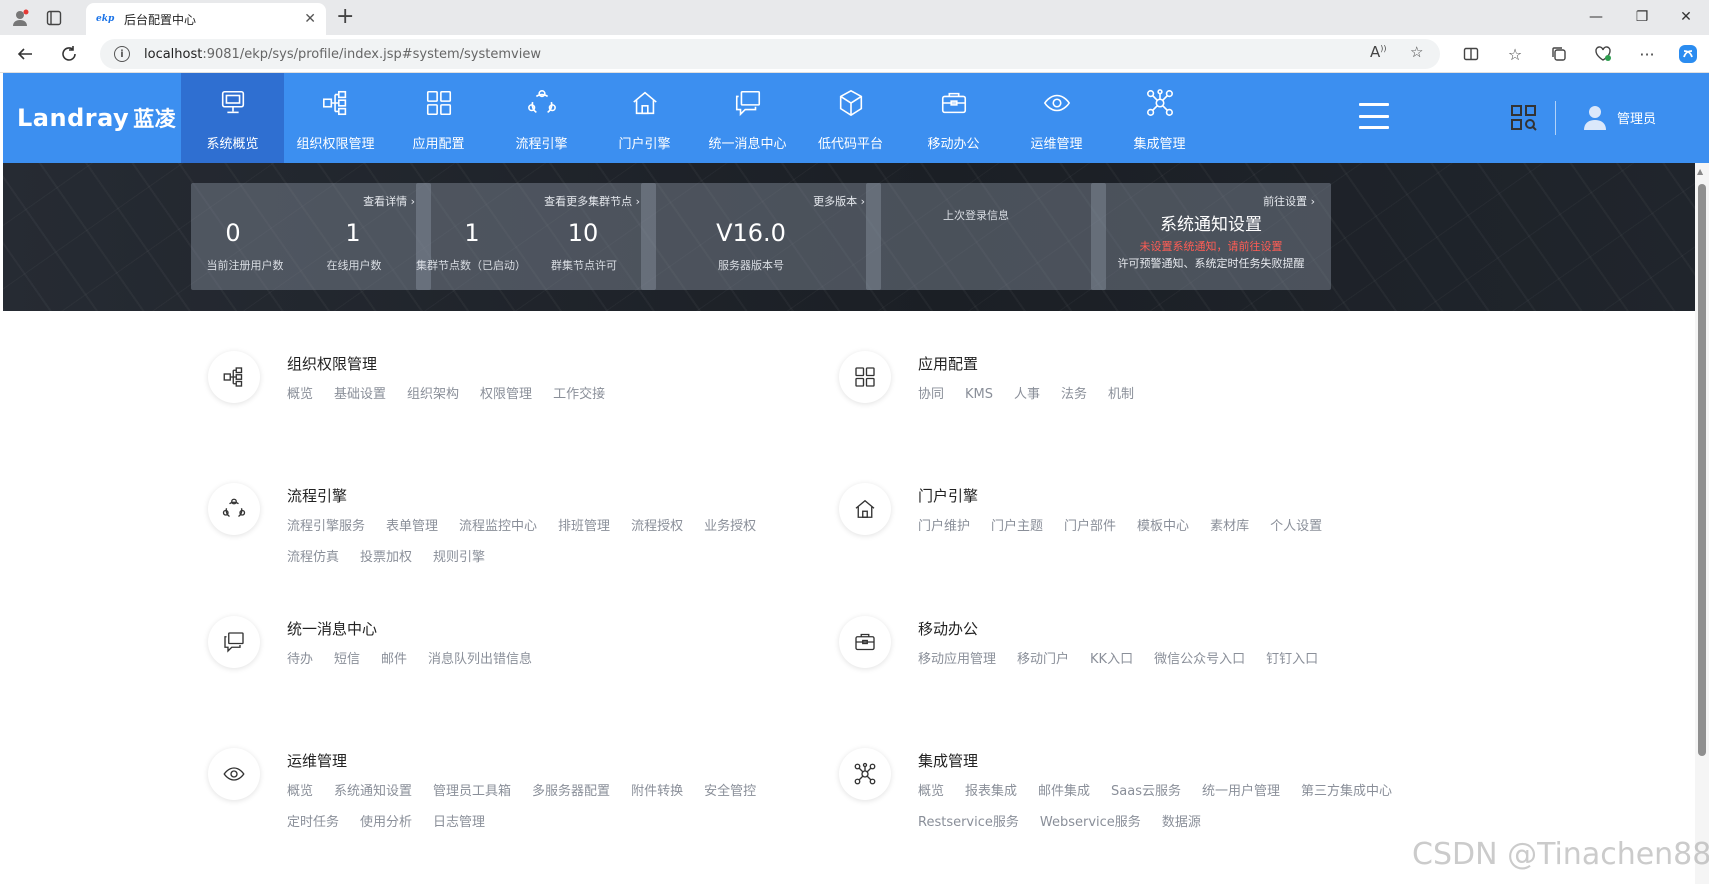 The height and width of the screenshot is (887, 1709). I want to click on view-details-link: 查看详情 ›, so click(389, 201).